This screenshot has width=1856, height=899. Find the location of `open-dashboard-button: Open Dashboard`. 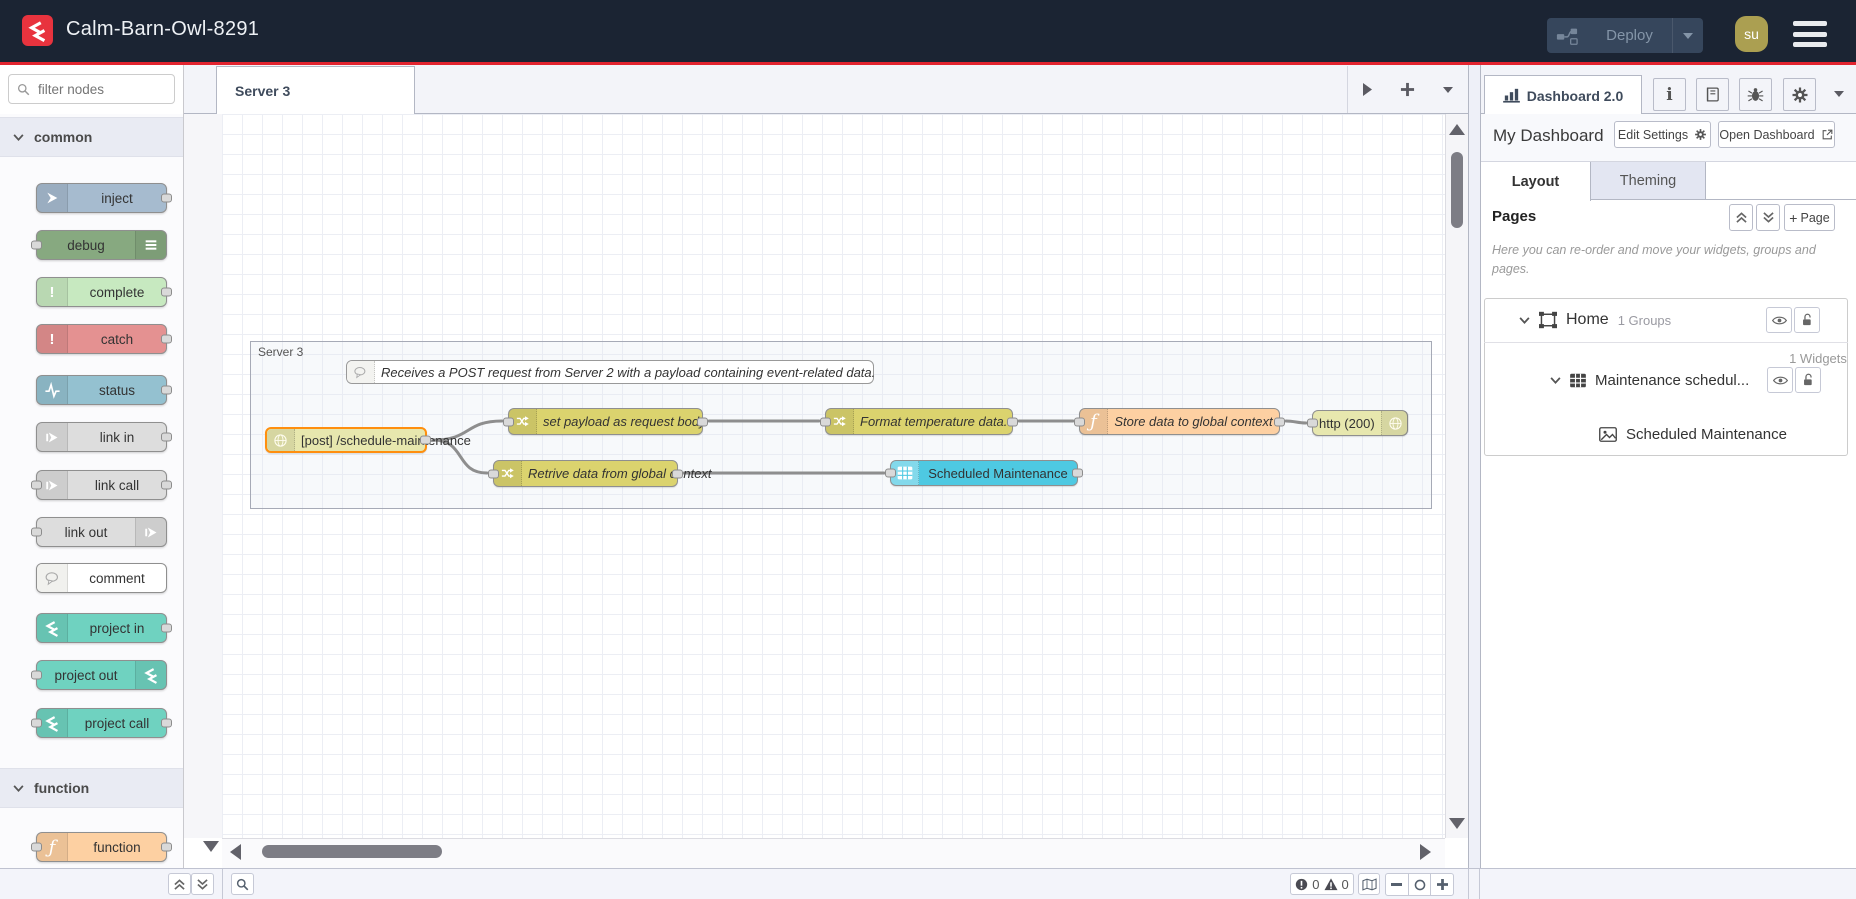

open-dashboard-button: Open Dashboard is located at coordinates (1776, 134).